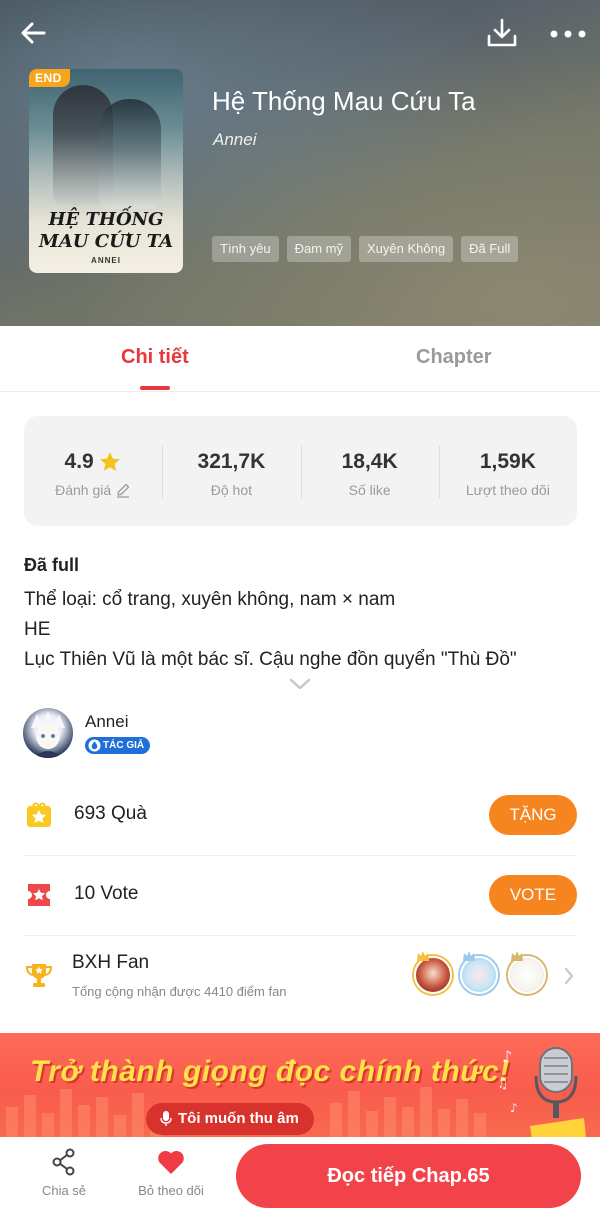 The height and width of the screenshot is (1213, 600). I want to click on genre-tag: Đam mỹ, so click(318, 249).